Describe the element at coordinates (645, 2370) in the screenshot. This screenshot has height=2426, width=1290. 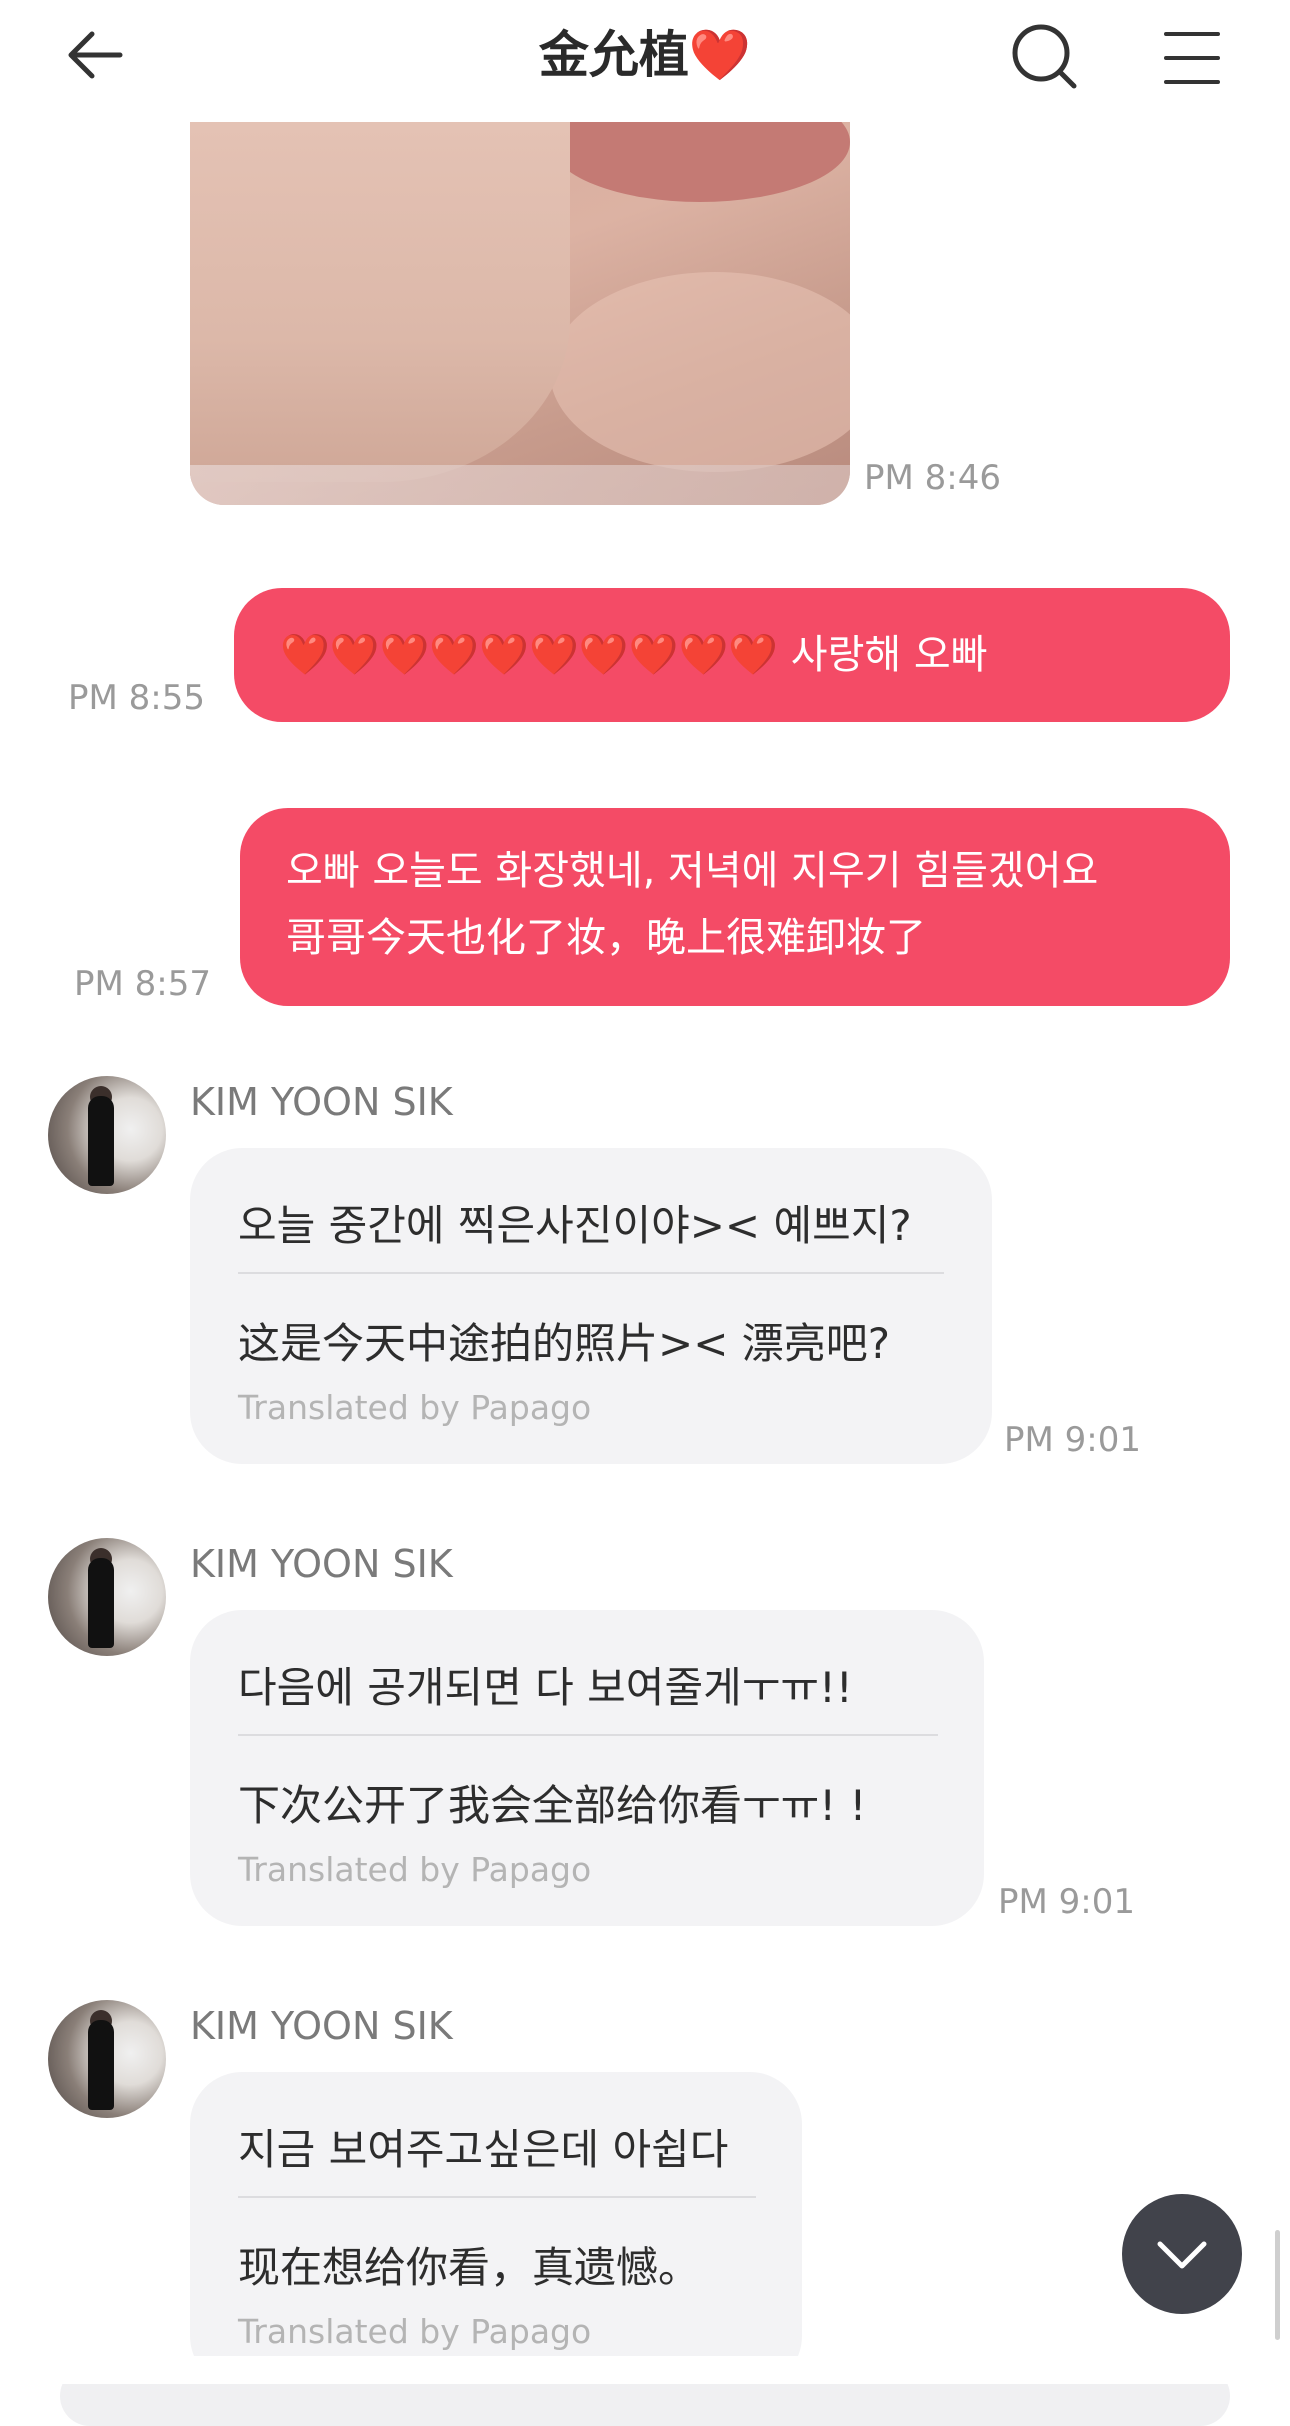
I see `bottom-mask` at that location.